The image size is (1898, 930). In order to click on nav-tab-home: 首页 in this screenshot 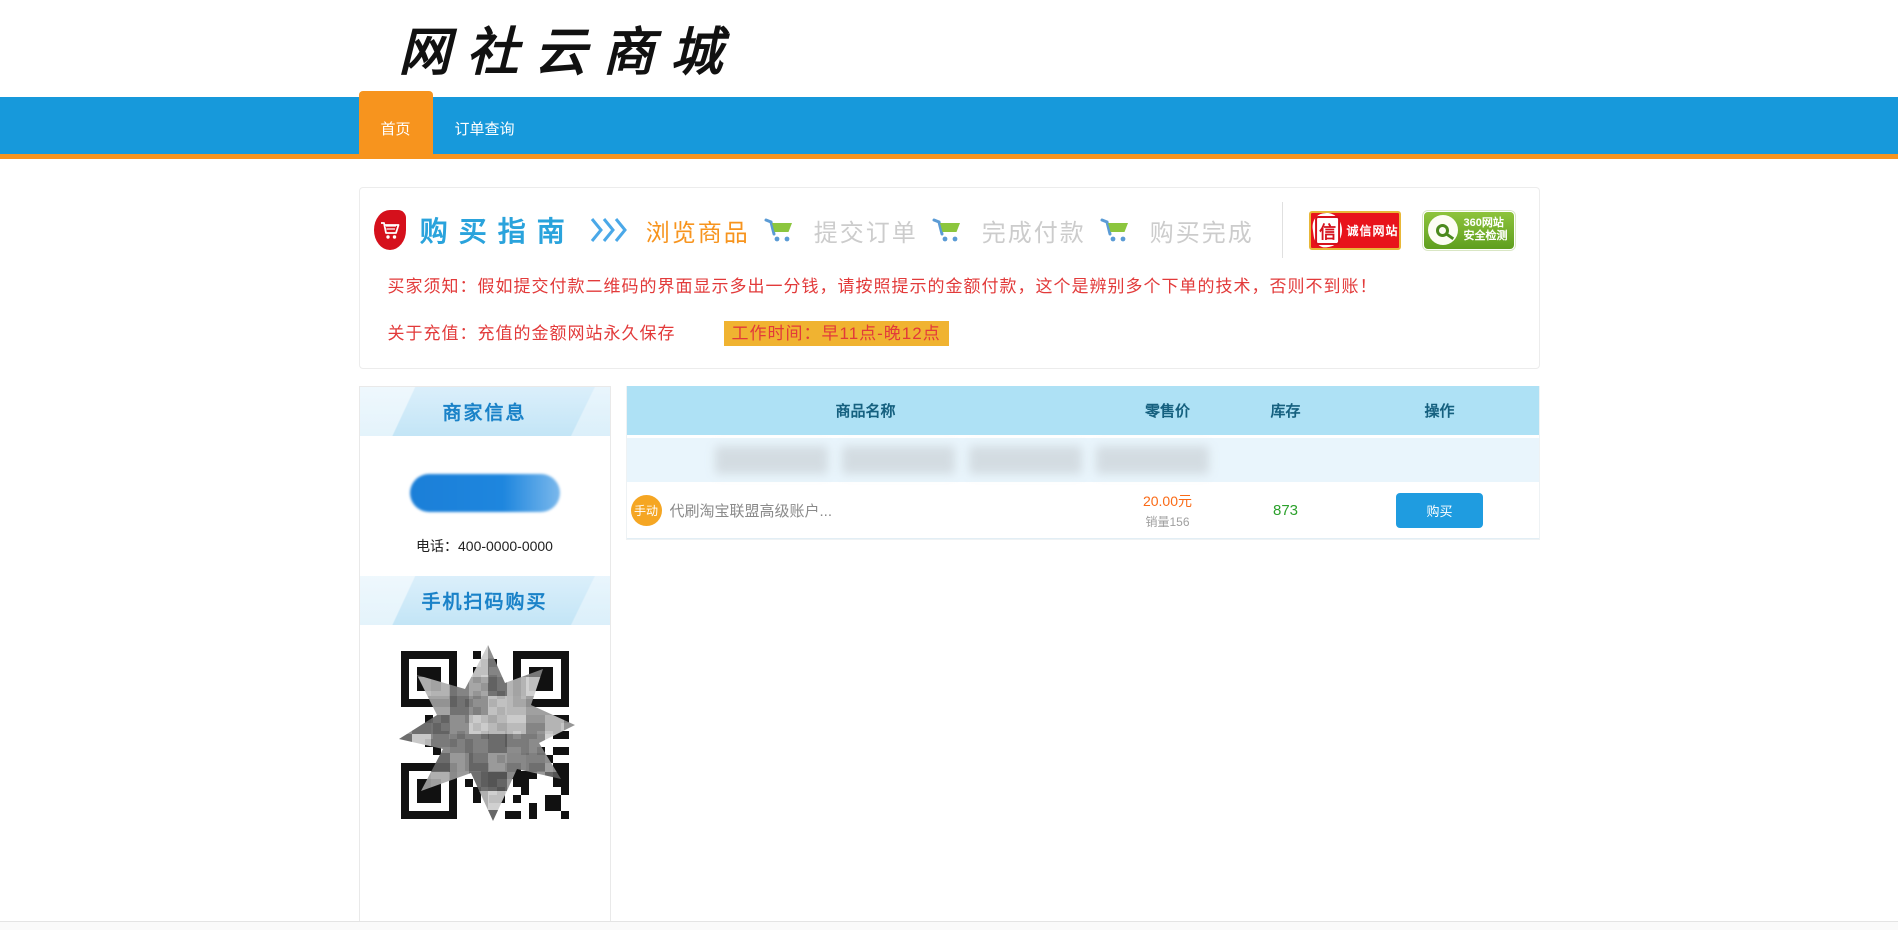, I will do `click(395, 125)`.